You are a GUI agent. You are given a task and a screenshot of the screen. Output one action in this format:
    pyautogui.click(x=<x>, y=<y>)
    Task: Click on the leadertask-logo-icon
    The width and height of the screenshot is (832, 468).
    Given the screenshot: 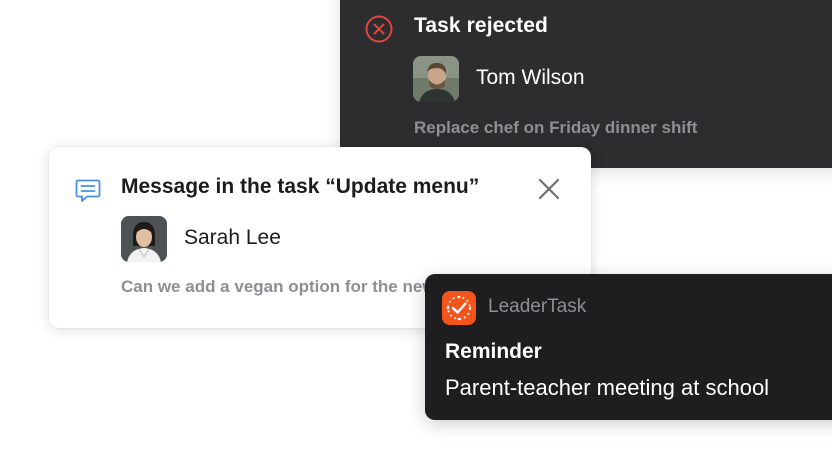 What is the action you would take?
    pyautogui.click(x=459, y=308)
    